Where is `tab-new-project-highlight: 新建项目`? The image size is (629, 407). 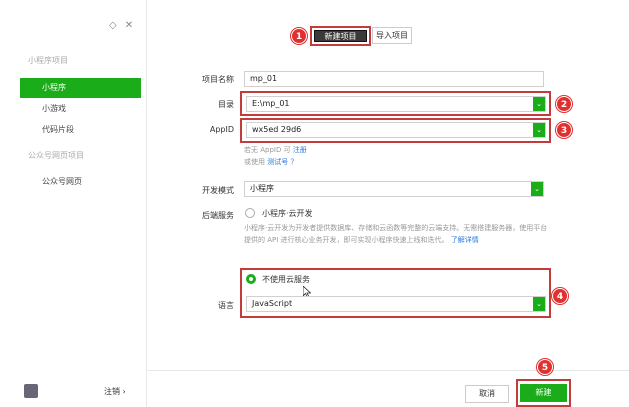
tab-new-project-highlight: 新建项目 is located at coordinates (340, 36).